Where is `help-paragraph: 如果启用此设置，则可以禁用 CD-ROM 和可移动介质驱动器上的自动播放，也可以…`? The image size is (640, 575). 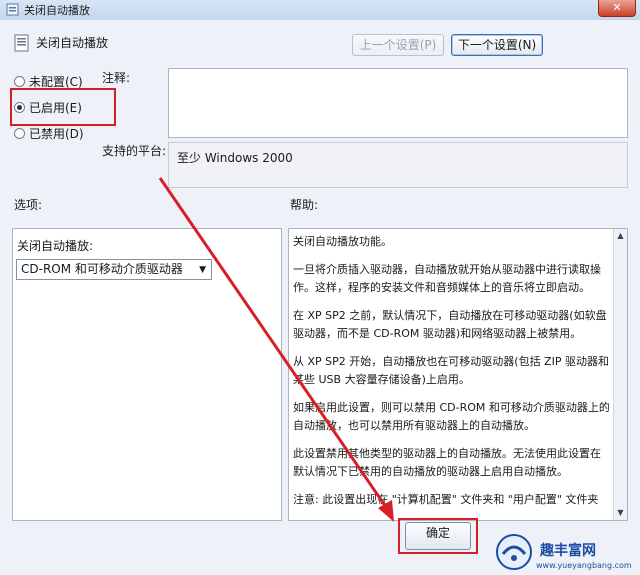 help-paragraph: 如果启用此设置，则可以禁用 CD-ROM 和可移动介质驱动器上的自动播放，也可以… is located at coordinates (451, 416).